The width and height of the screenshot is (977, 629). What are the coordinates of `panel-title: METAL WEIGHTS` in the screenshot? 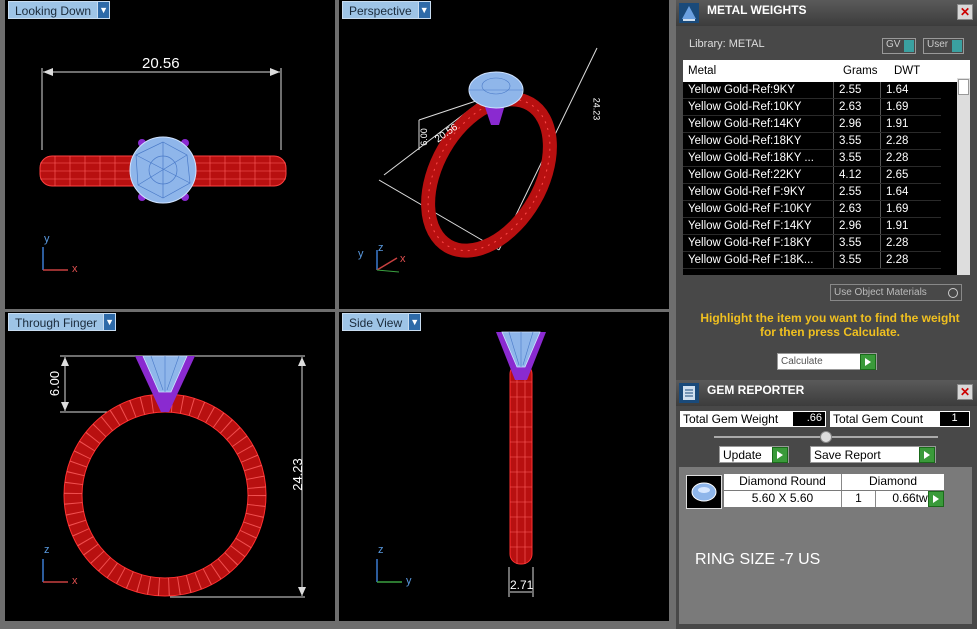 It's located at (757, 10).